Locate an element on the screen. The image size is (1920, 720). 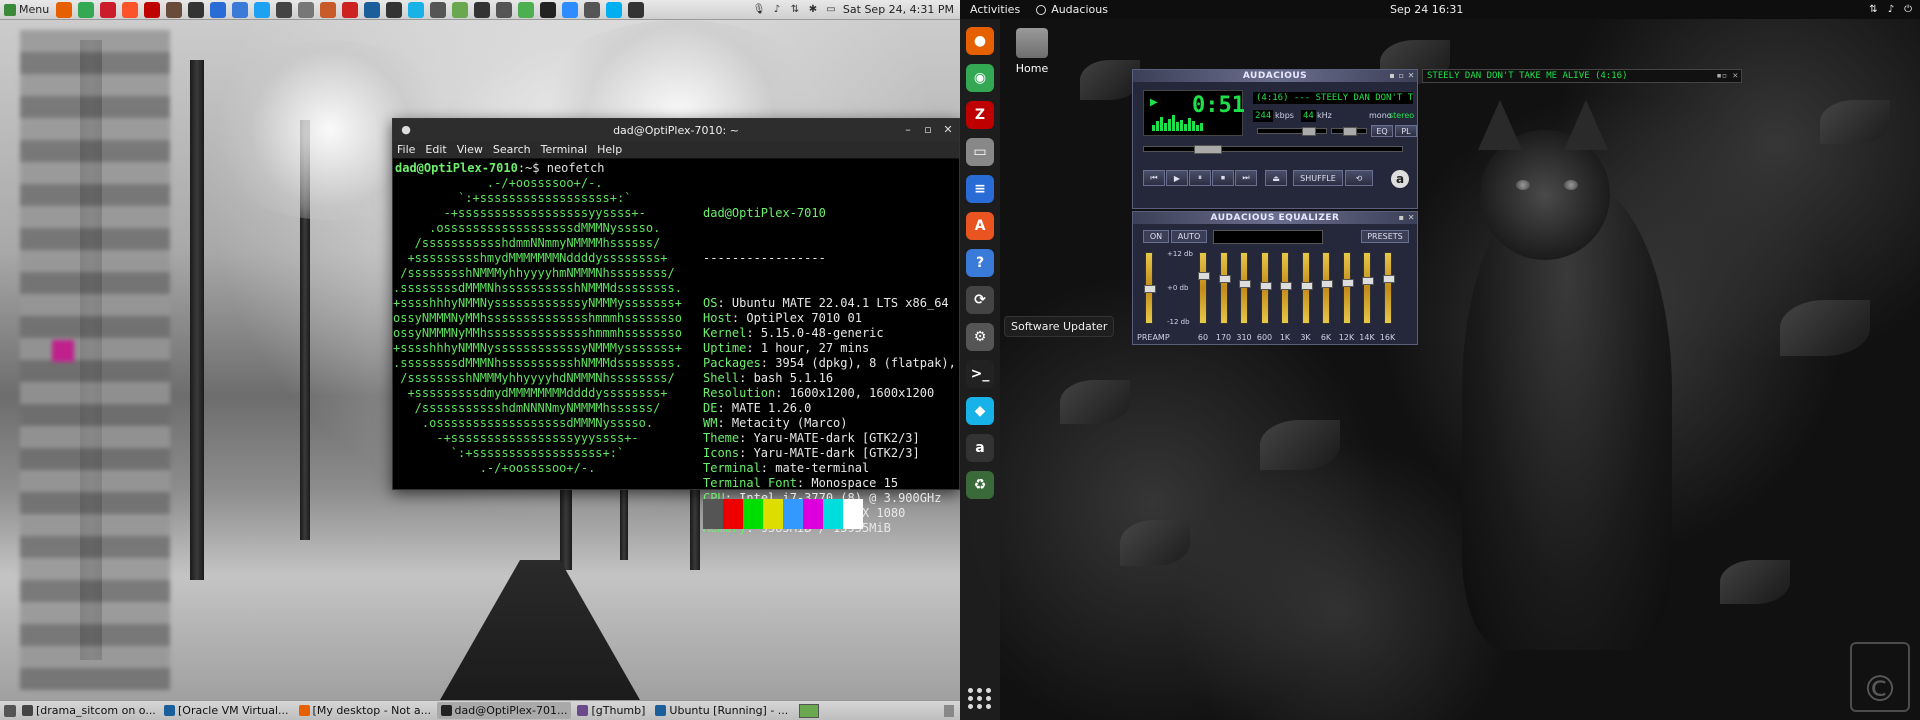
balance-thumb is located at coordinates (1350, 131).